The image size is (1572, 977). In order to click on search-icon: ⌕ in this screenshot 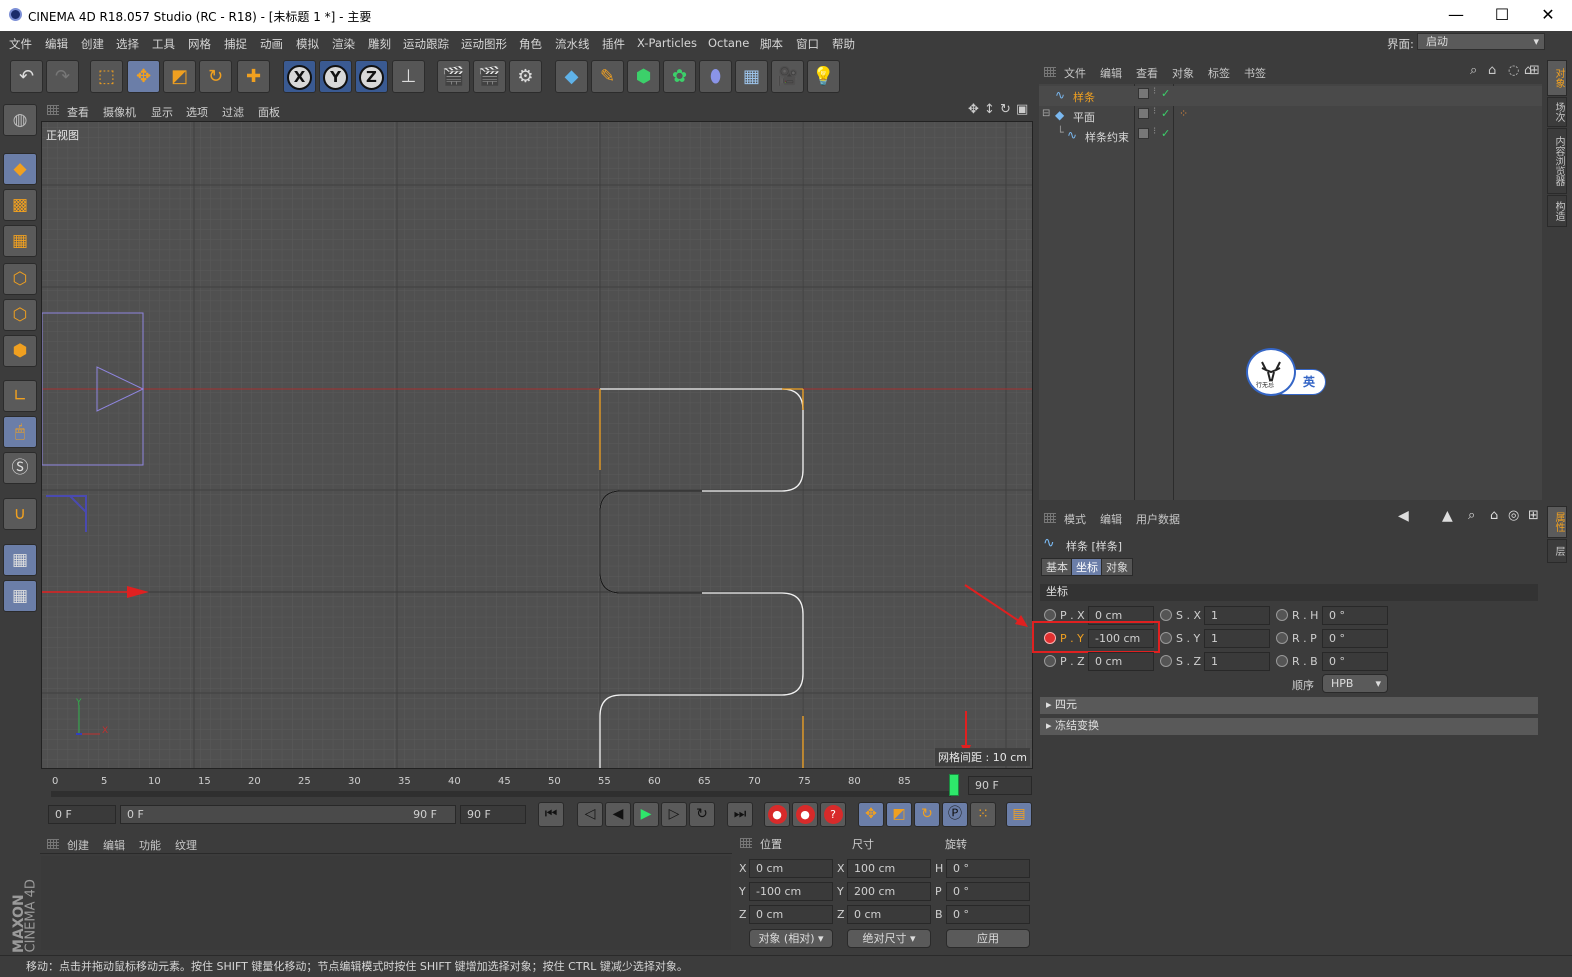, I will do `click(1473, 70)`.